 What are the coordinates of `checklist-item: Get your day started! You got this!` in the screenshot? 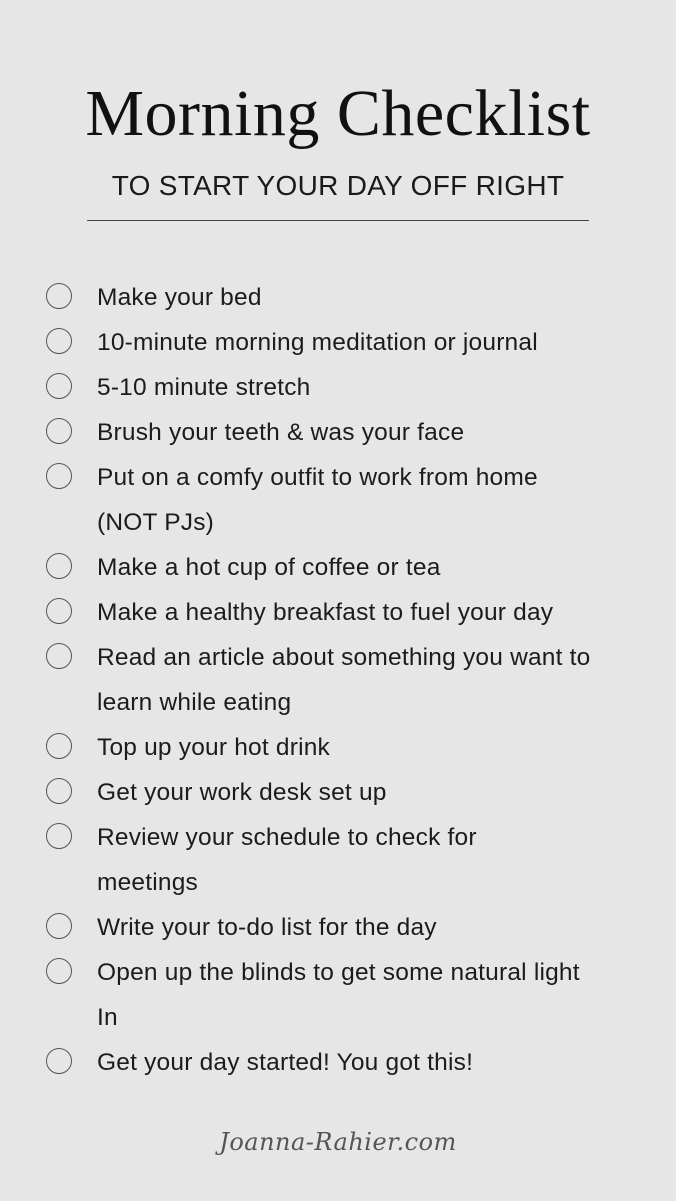 It's located at (338, 1062).